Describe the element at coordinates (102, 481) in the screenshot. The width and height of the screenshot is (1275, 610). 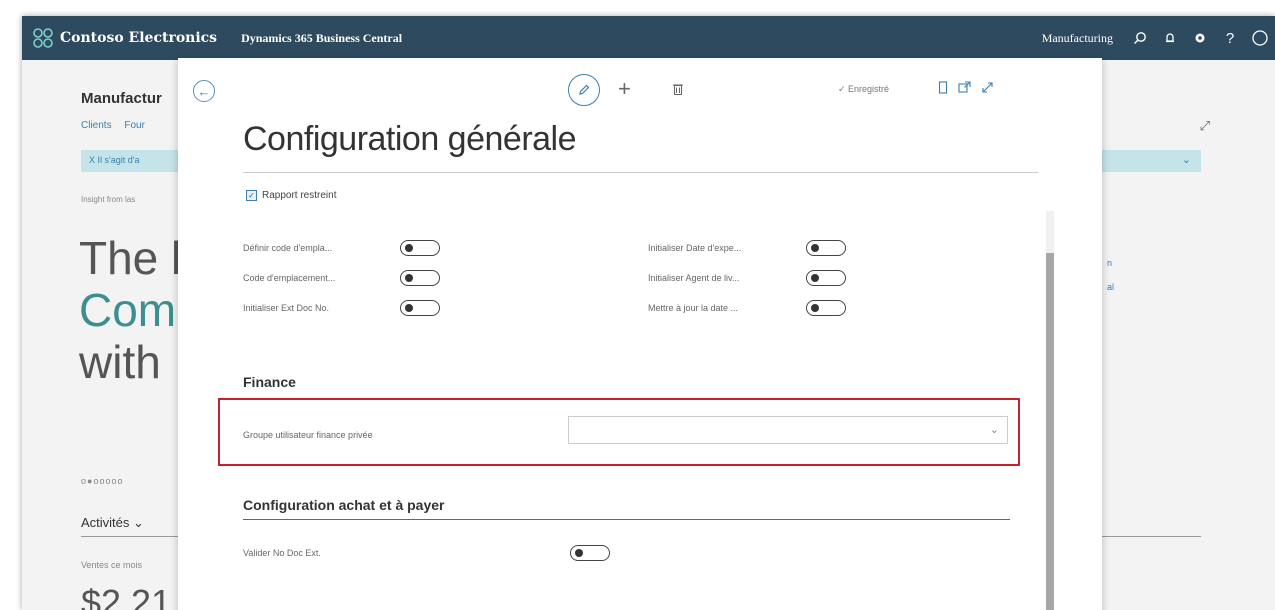
I see `carousel-pager: o●ooooo` at that location.